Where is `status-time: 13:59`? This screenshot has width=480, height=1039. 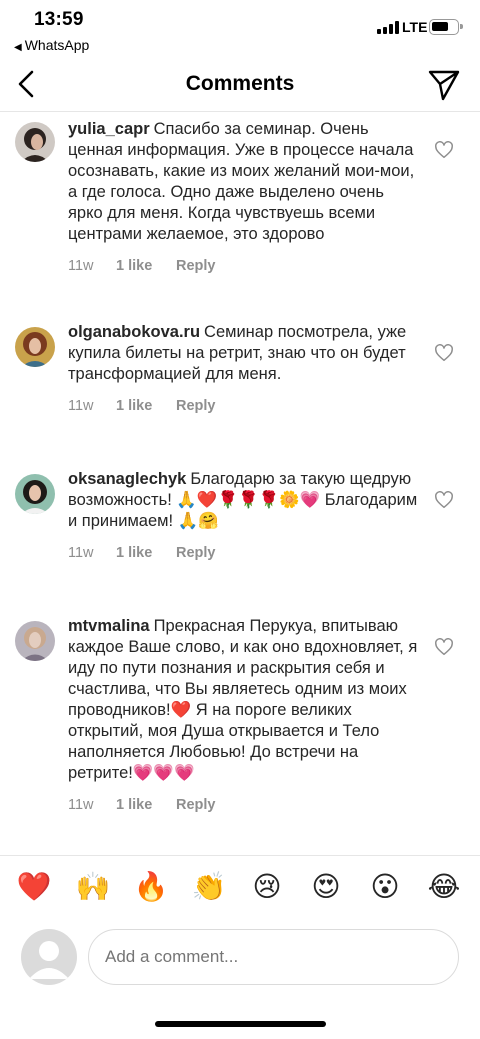 status-time: 13:59 is located at coordinates (59, 19).